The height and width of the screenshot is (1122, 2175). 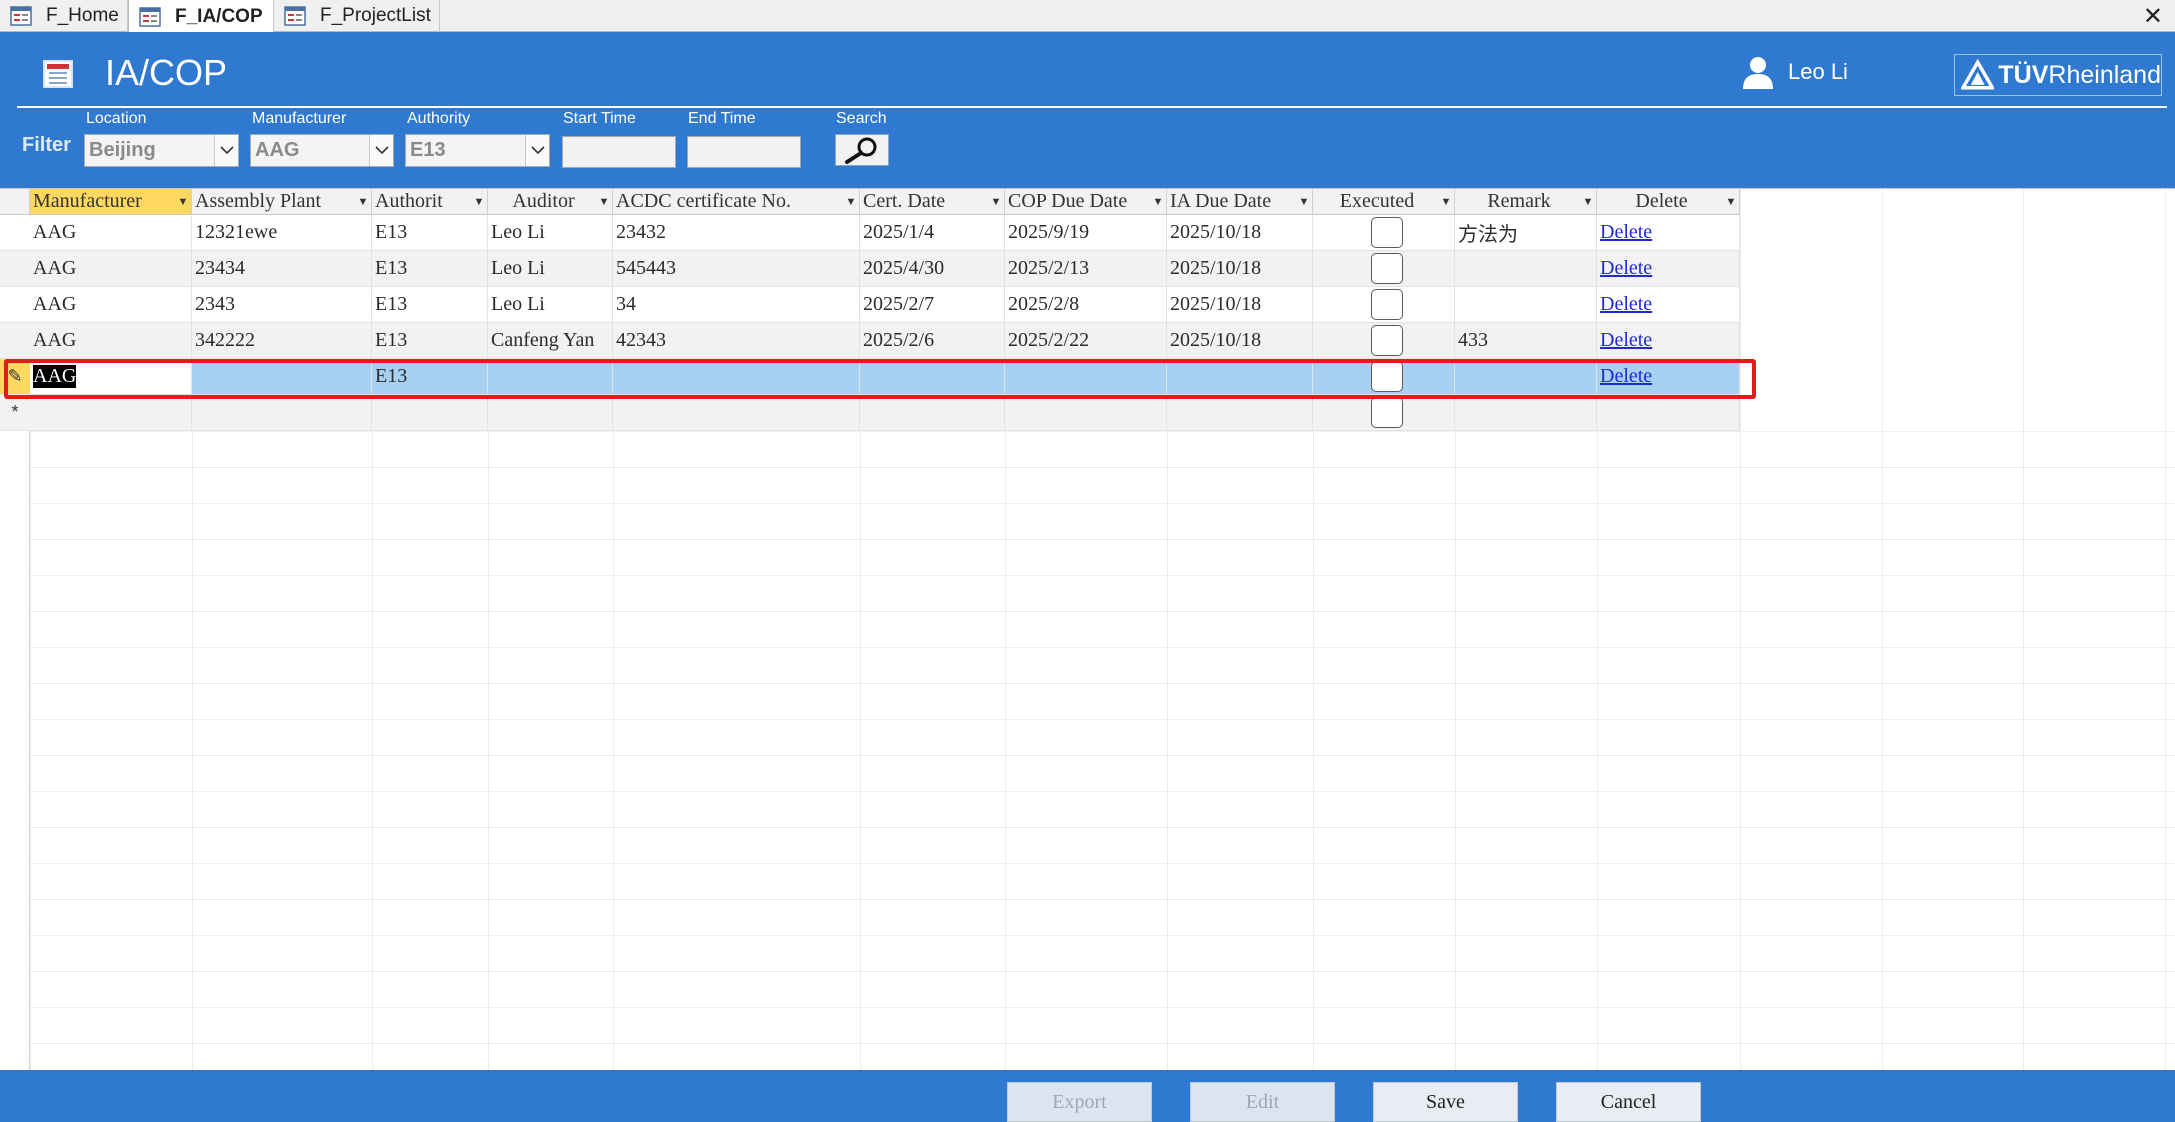 What do you see at coordinates (1526, 377) in the screenshot?
I see `remark-edit-cell` at bounding box center [1526, 377].